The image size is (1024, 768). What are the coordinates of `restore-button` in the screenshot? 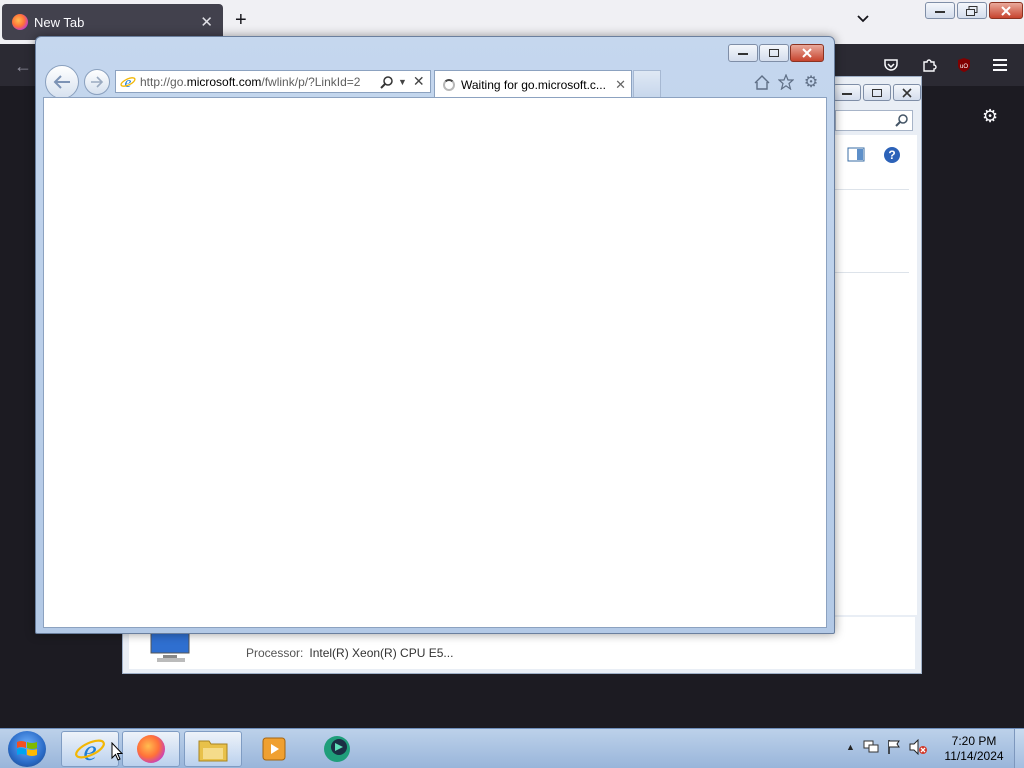 It's located at (972, 10).